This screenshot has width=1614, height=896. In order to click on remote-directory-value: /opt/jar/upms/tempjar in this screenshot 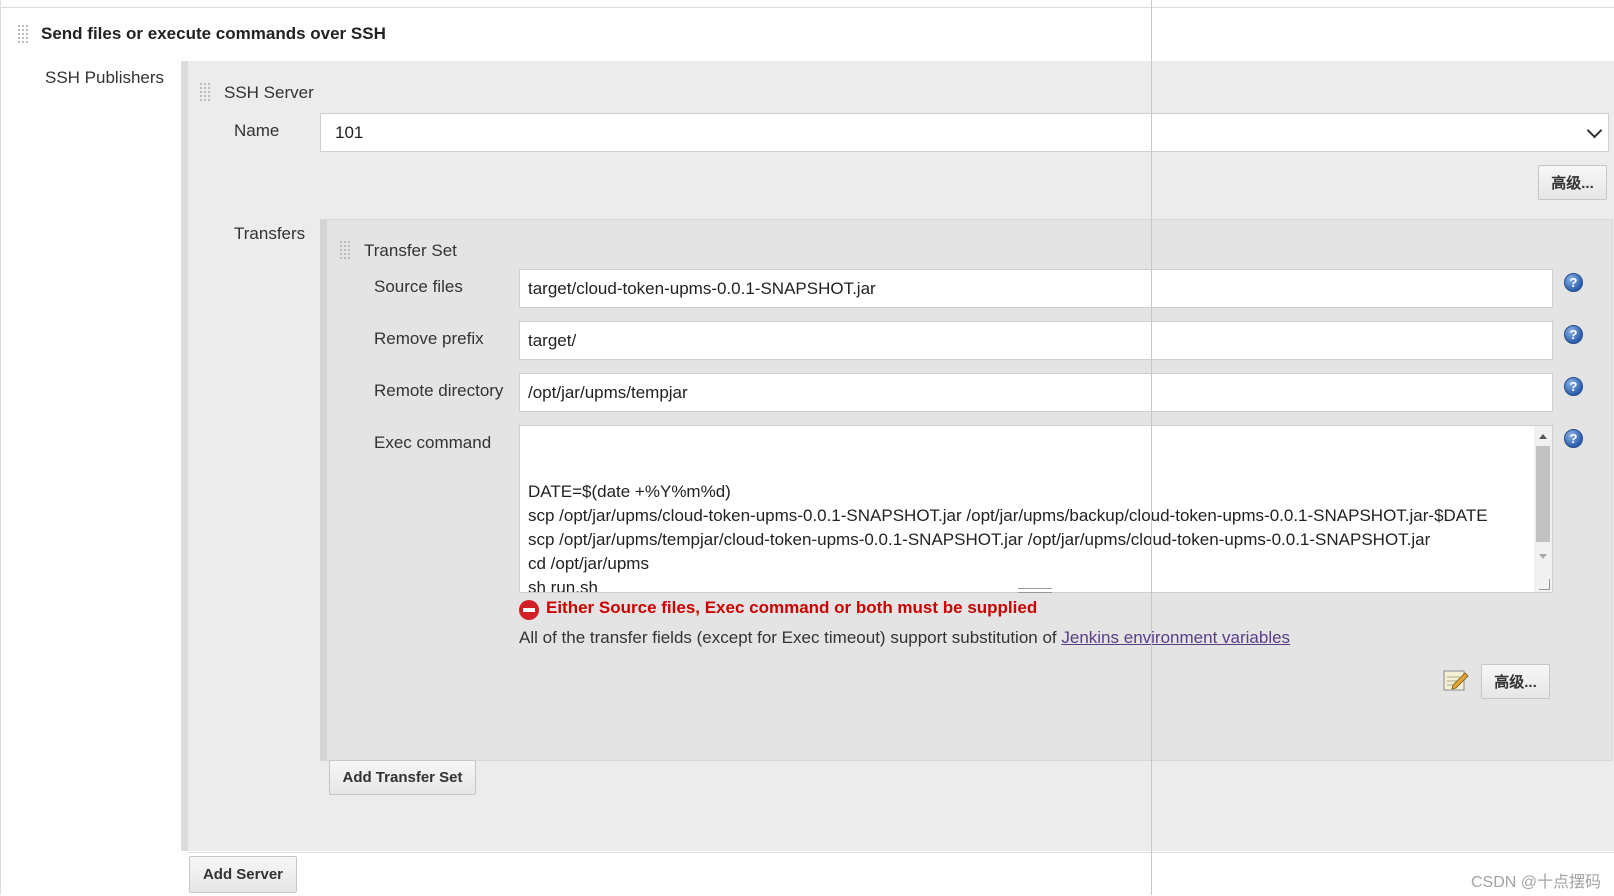, I will do `click(608, 392)`.